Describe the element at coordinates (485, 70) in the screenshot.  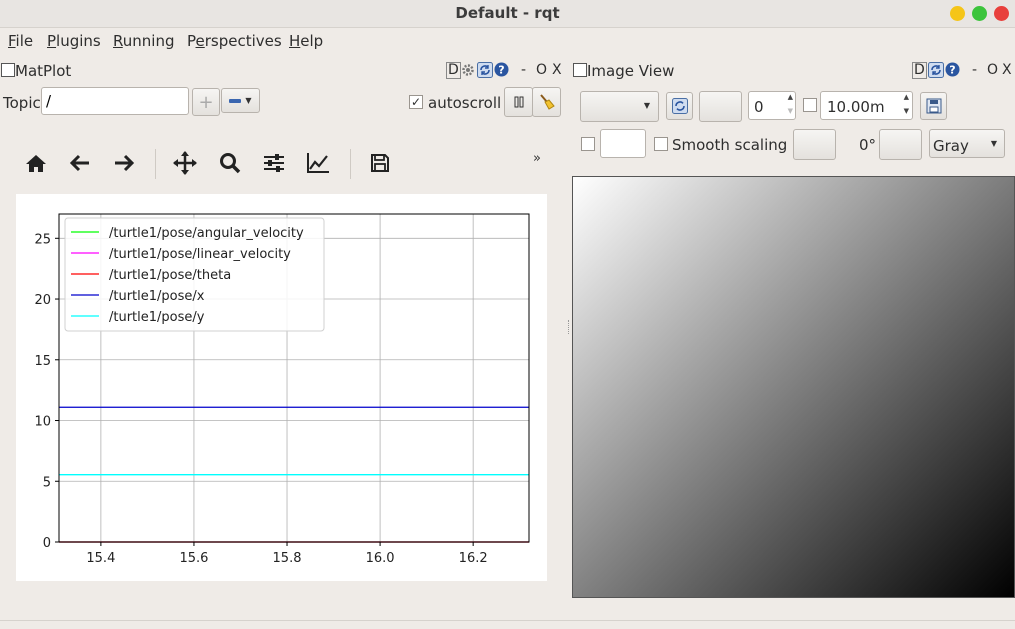
I see `matplot-reload-icon` at that location.